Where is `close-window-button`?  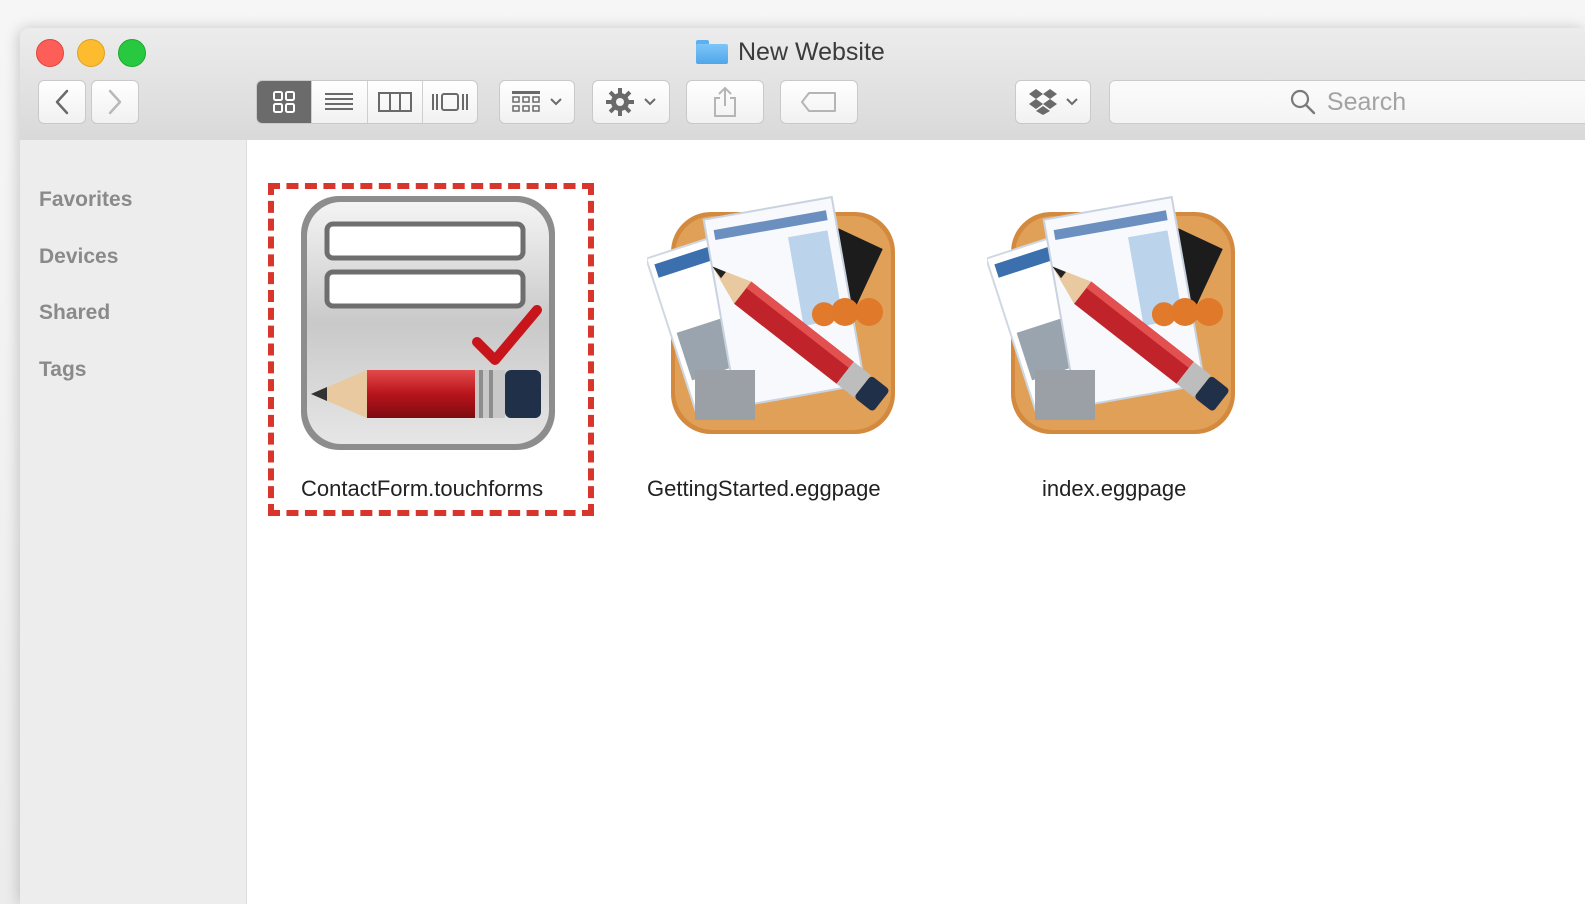
close-window-button is located at coordinates (50, 53).